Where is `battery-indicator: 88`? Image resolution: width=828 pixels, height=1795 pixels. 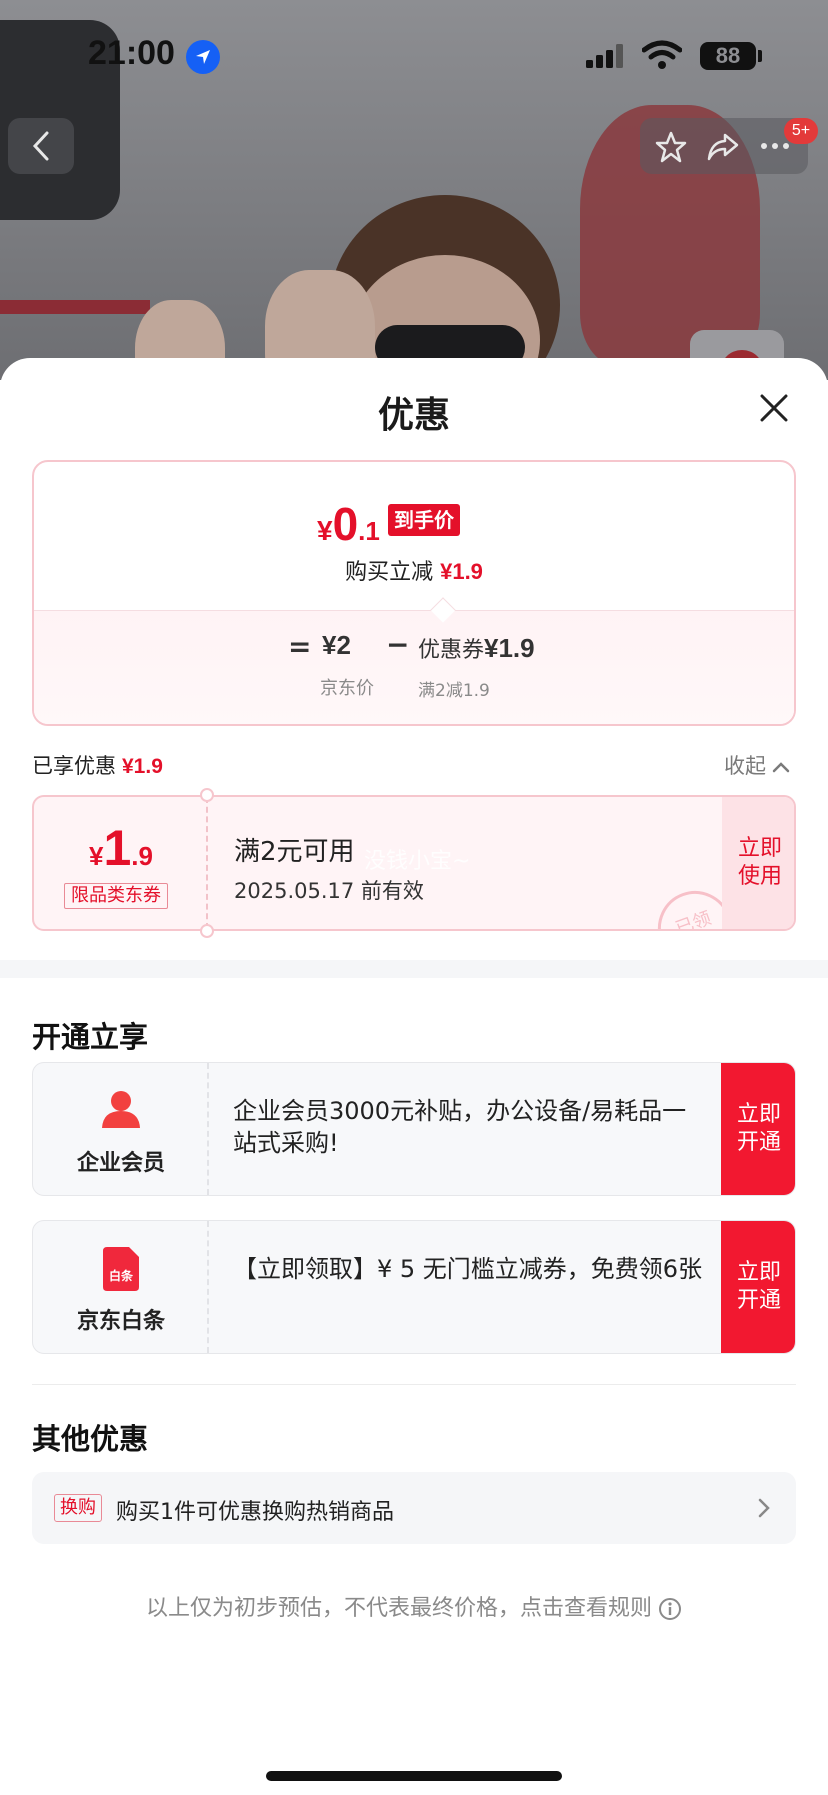
battery-indicator: 88 is located at coordinates (728, 56).